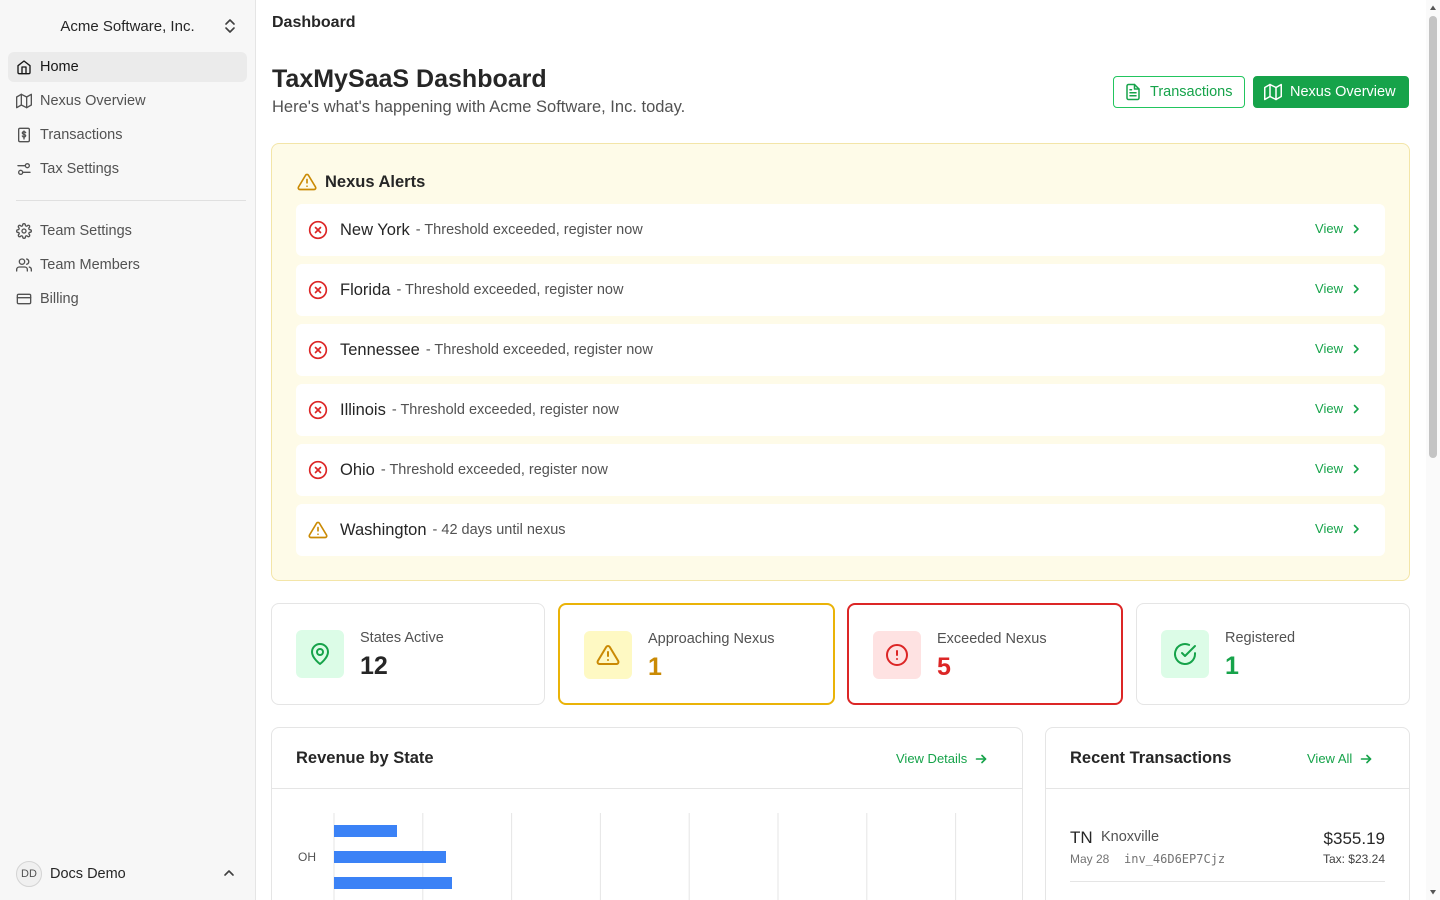 Image resolution: width=1440 pixels, height=900 pixels. What do you see at coordinates (127, 169) in the screenshot?
I see `sidebar-item-tax-settings: Tax Settings` at bounding box center [127, 169].